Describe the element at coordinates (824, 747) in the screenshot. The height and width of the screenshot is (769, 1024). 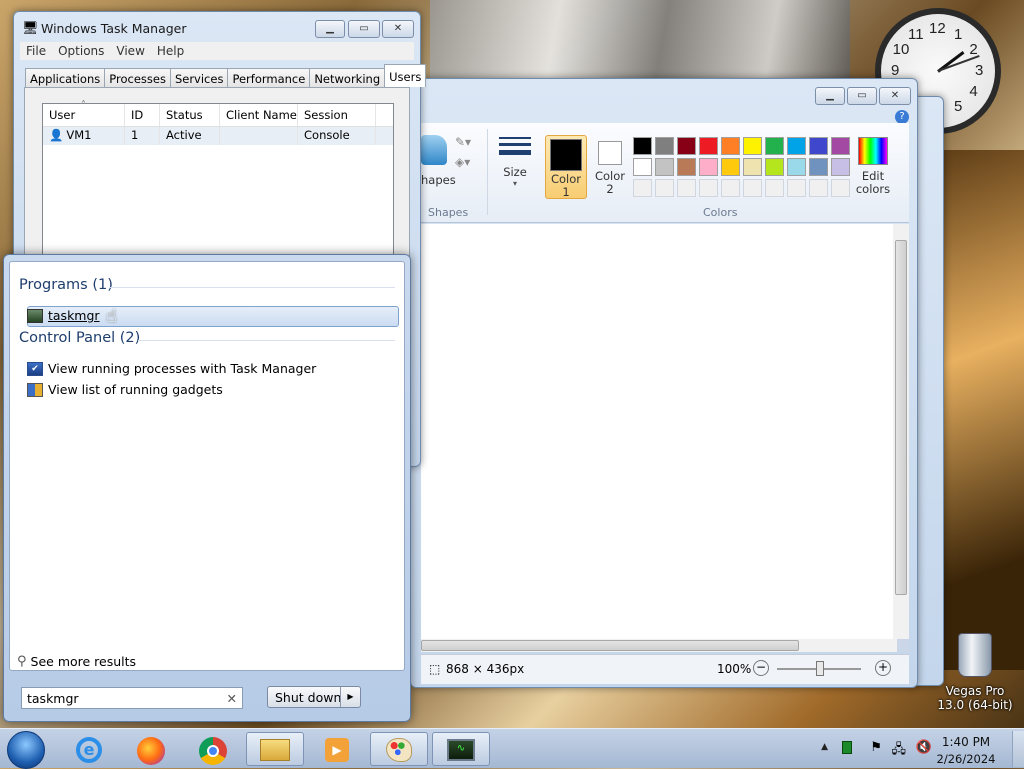
I see `show-hidden-icons-icon: ▲` at that location.